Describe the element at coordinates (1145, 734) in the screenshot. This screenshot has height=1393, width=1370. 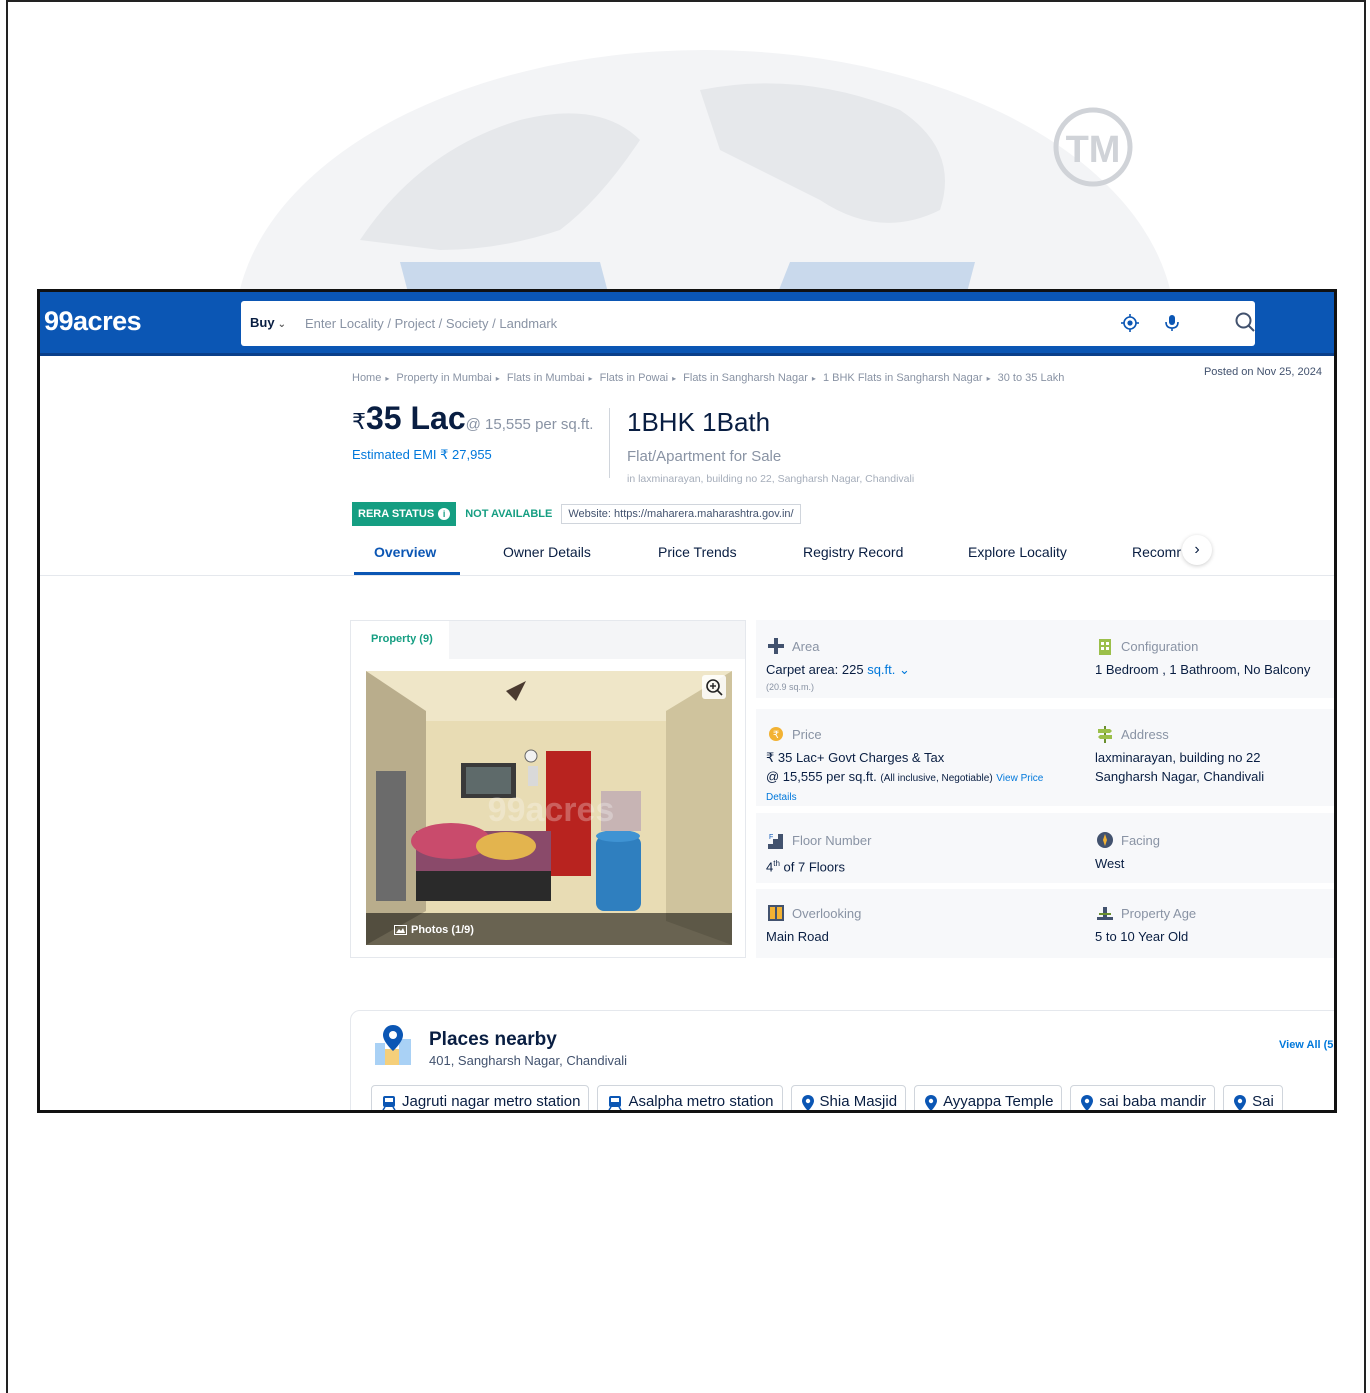
I see `address-label: Address` at that location.